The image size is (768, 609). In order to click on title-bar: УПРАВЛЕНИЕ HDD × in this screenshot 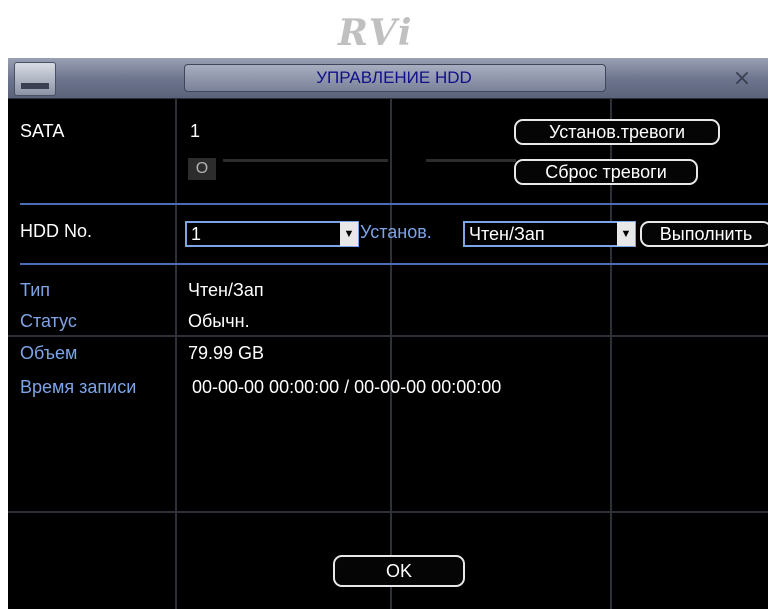, I will do `click(388, 78)`.